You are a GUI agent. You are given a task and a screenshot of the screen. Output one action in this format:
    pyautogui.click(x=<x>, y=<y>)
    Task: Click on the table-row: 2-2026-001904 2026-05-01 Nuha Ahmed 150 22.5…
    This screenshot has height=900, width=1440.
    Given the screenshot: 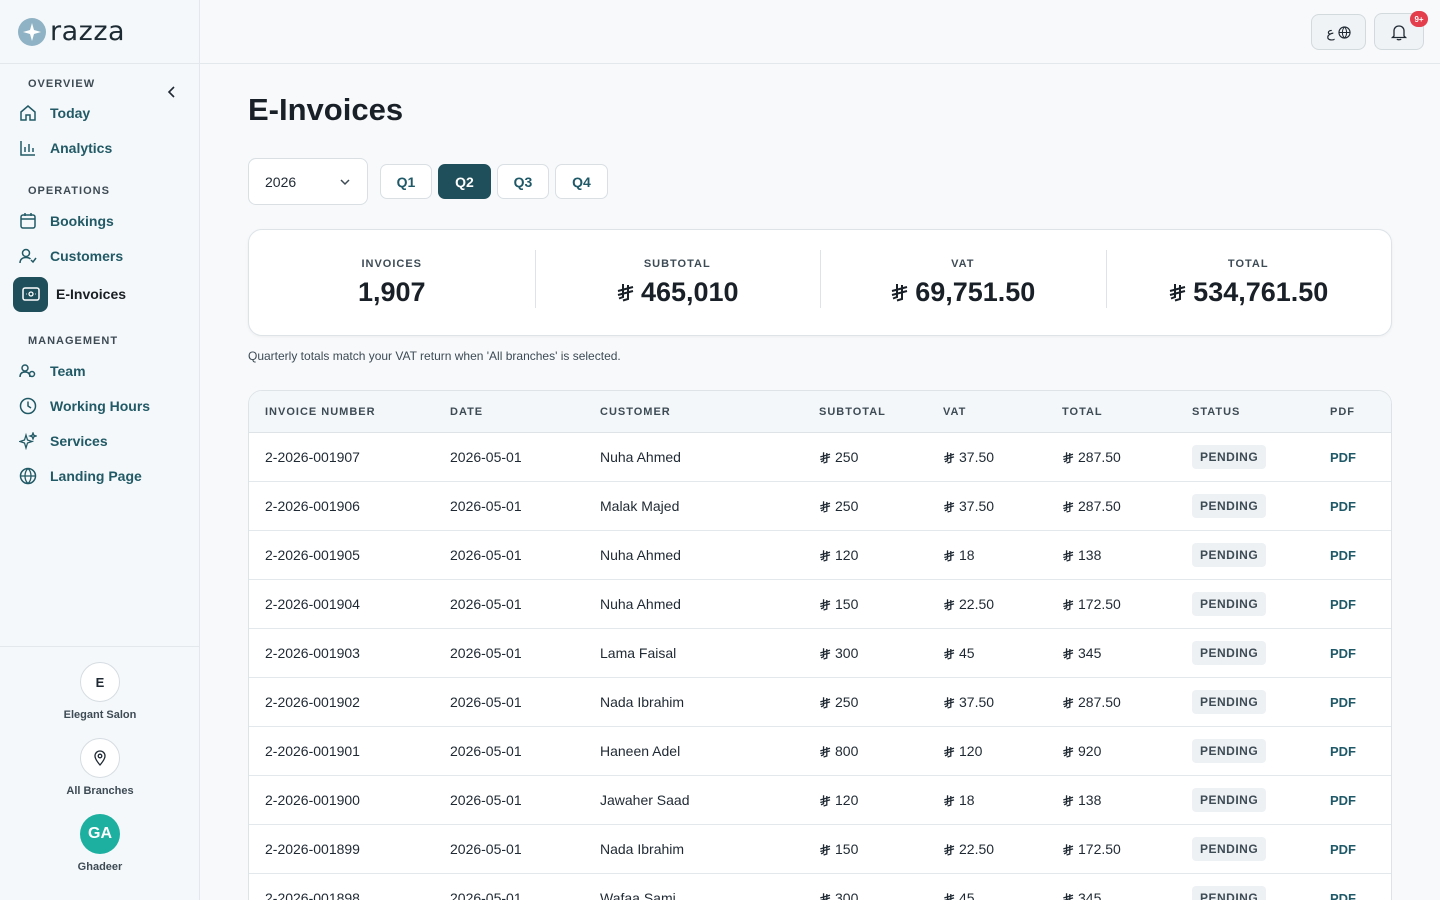 What is the action you would take?
    pyautogui.click(x=820, y=604)
    